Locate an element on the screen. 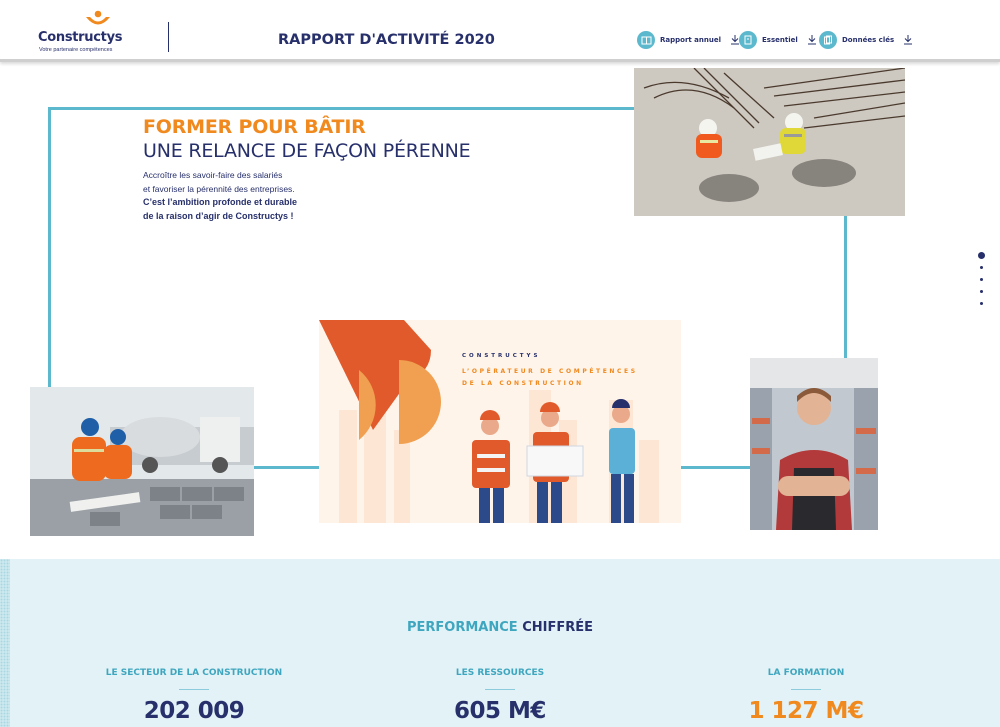 The width and height of the screenshot is (1000, 727). illustration-subtitle: DE LA CONSTRUCTION is located at coordinates (523, 383).